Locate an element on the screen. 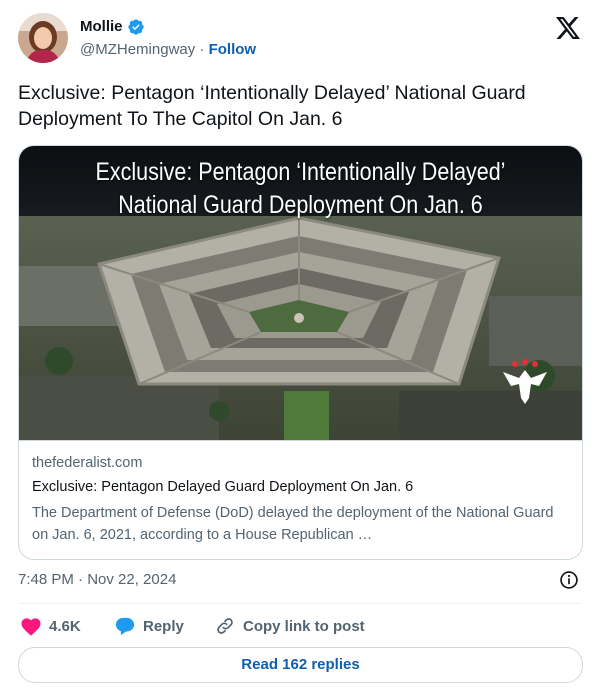 The width and height of the screenshot is (600, 699). like-button: 4.6K is located at coordinates (50, 626).